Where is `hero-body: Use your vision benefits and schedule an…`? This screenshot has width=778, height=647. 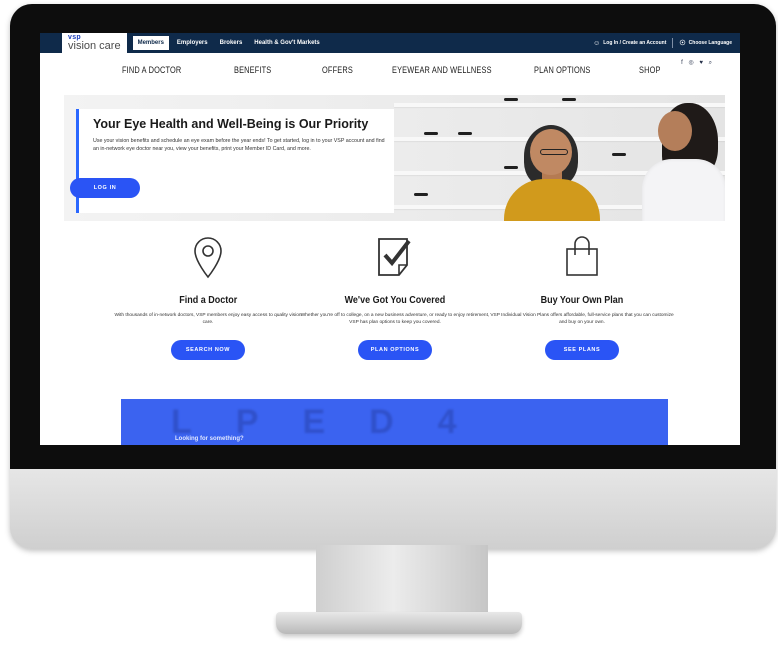 hero-body: Use your vision benefits and schedule an… is located at coordinates (239, 145).